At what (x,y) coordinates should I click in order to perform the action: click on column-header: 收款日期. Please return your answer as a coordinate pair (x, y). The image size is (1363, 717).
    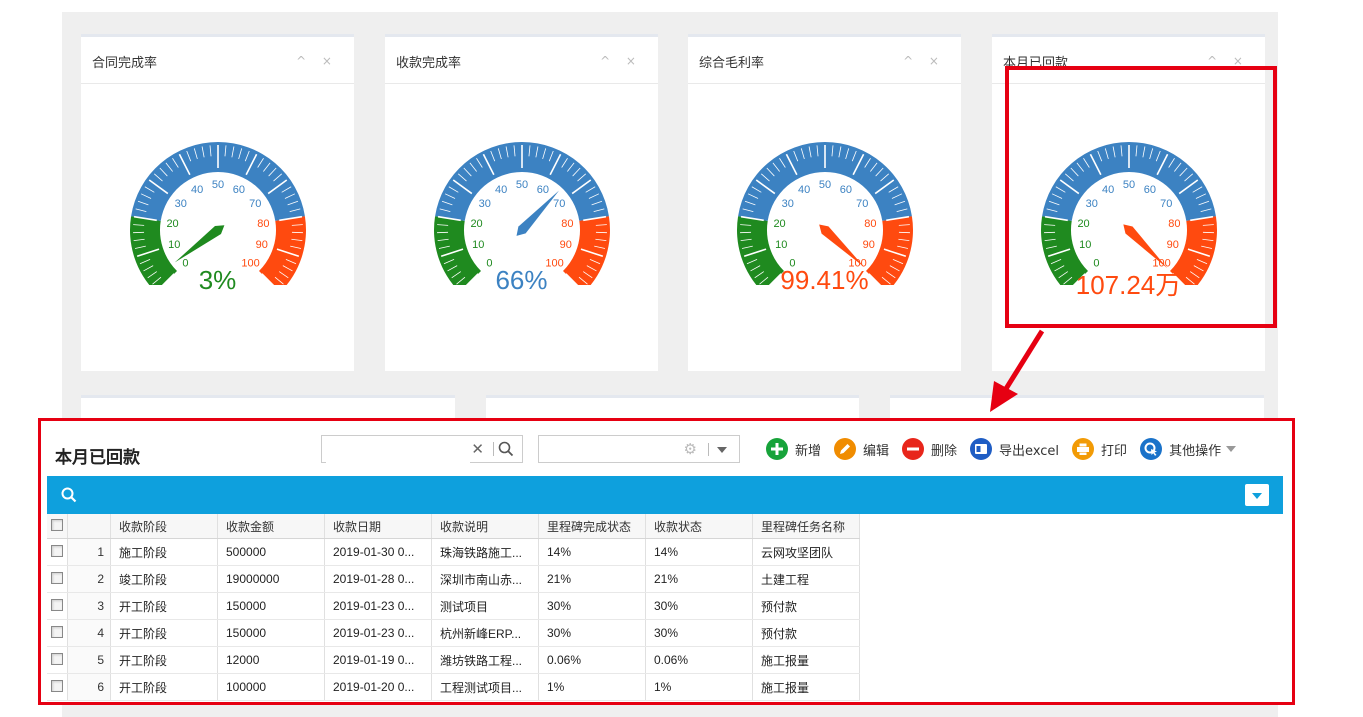
    Looking at the image, I should click on (378, 526).